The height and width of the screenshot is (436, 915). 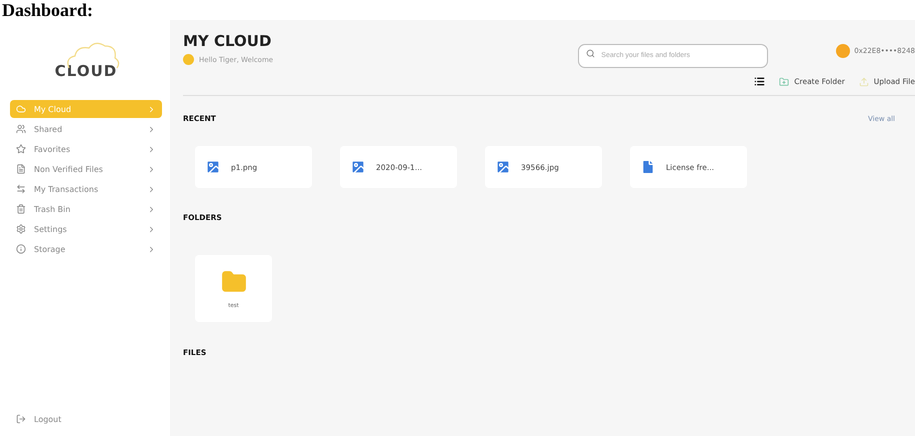 I want to click on page-title: MY CLOUD, so click(x=227, y=41).